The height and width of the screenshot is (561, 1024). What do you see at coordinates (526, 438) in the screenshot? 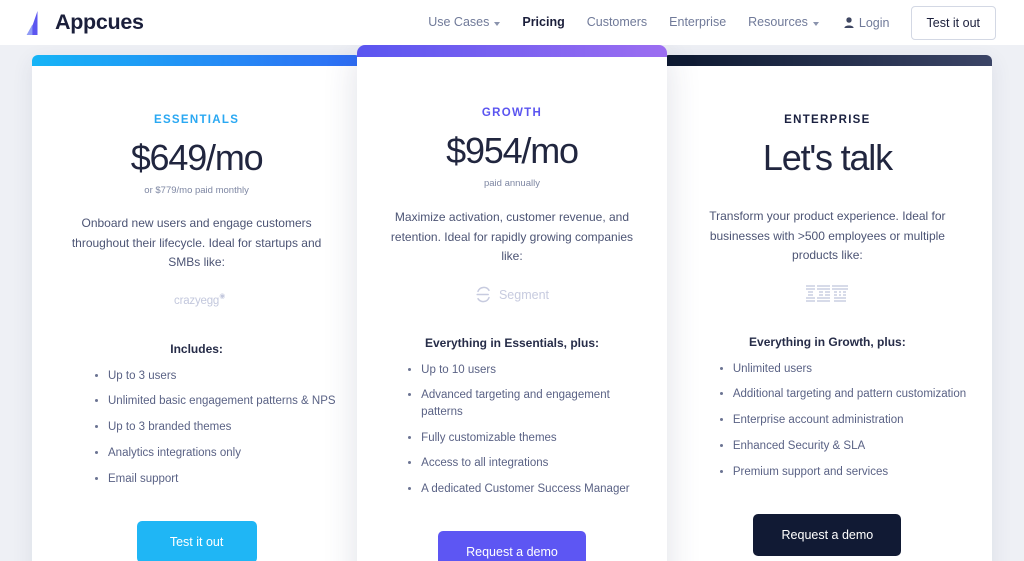
I see `feature-item: Fully customizable themes` at bounding box center [526, 438].